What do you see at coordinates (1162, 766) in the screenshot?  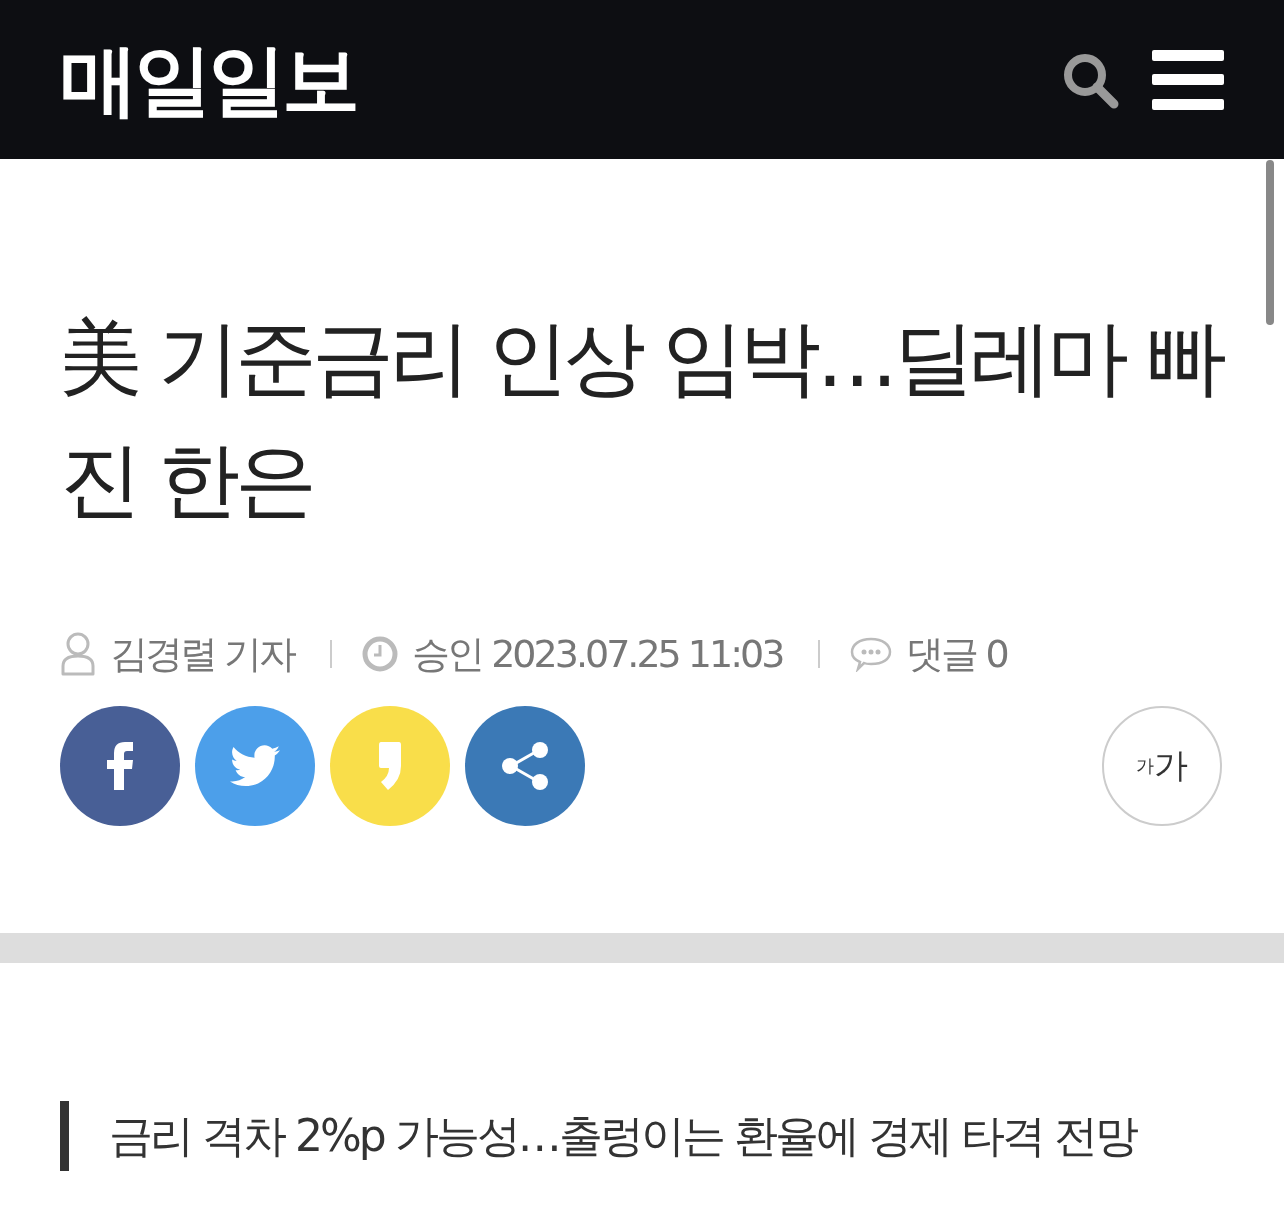 I see `font-size-button: 가가` at bounding box center [1162, 766].